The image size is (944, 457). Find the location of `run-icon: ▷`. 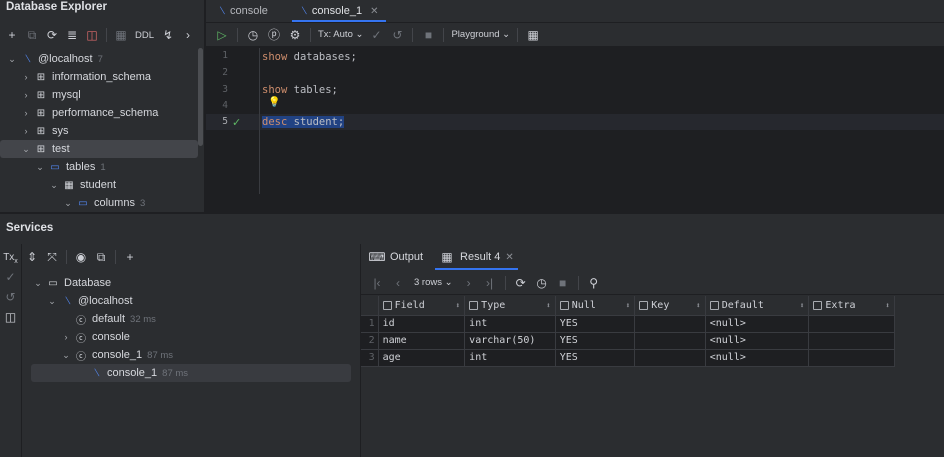

run-icon: ▷ is located at coordinates (222, 35).